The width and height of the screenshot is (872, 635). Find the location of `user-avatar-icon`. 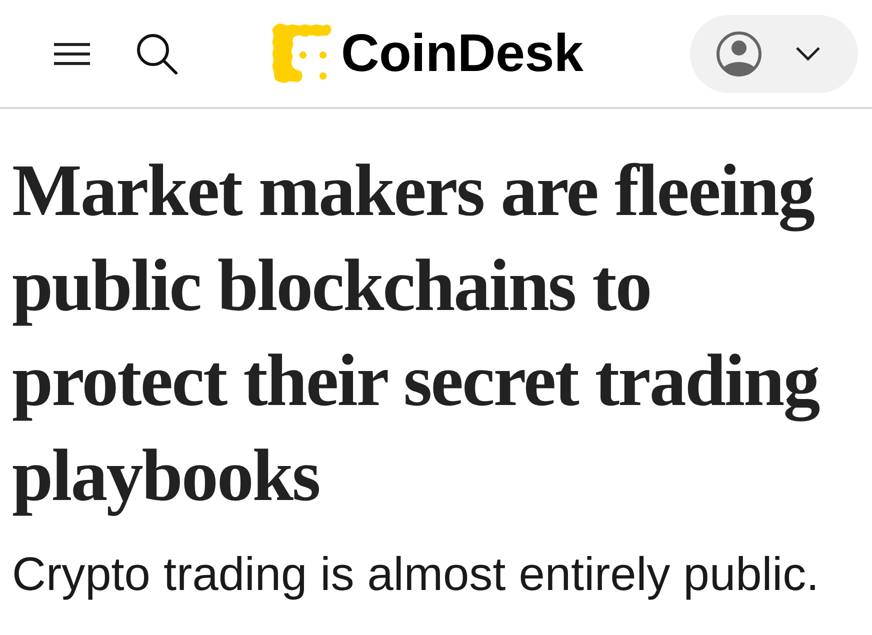

user-avatar-icon is located at coordinates (739, 53).